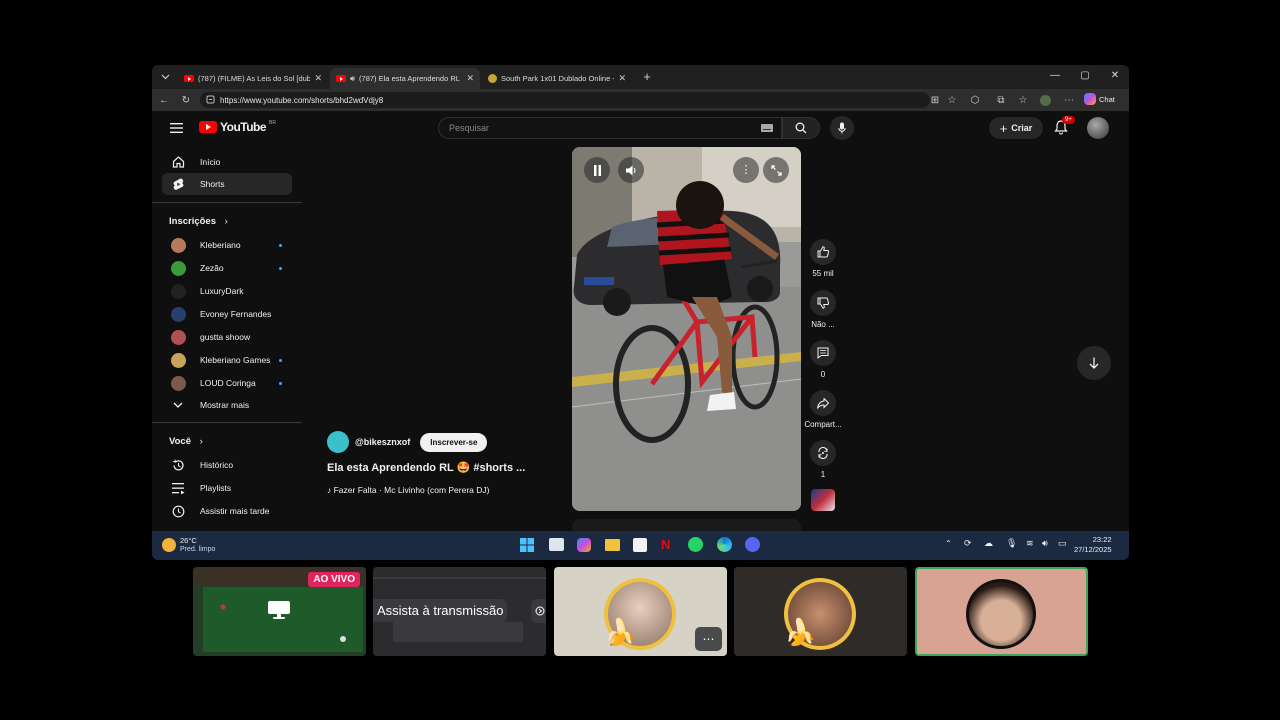 The image size is (1280, 720). Describe the element at coordinates (724, 544) in the screenshot. I see `edge-icon` at that location.